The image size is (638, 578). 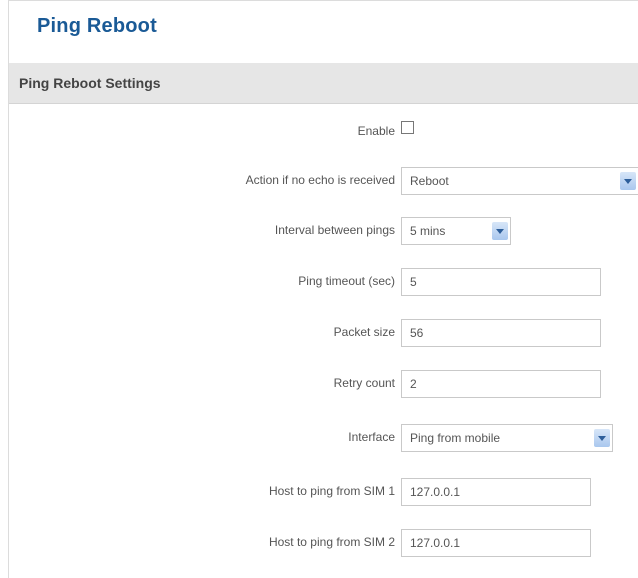 What do you see at coordinates (496, 543) in the screenshot?
I see `host-sim2-input: 127.0.0.1` at bounding box center [496, 543].